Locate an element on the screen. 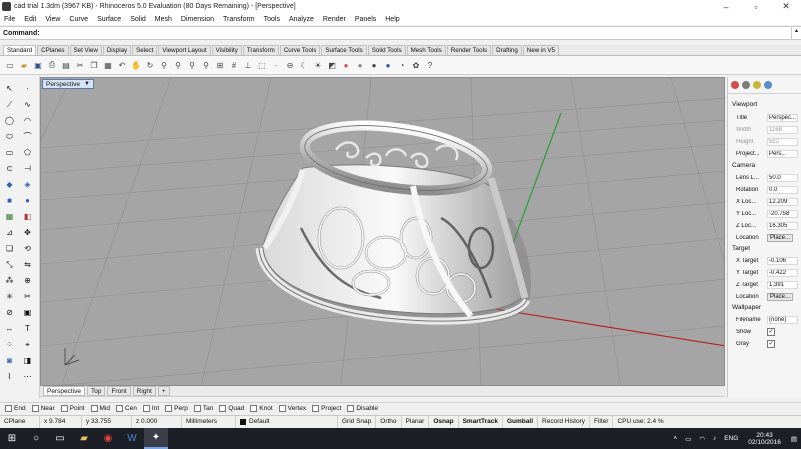 The height and width of the screenshot is (449, 801). trim-icon: ✂ is located at coordinates (27, 296).